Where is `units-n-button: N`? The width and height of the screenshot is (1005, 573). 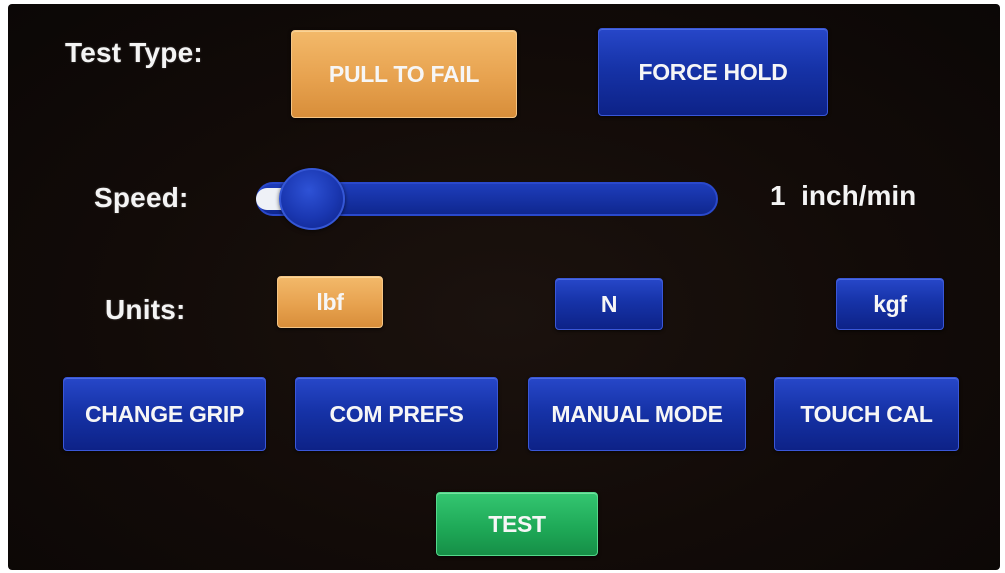
units-n-button: N is located at coordinates (609, 304).